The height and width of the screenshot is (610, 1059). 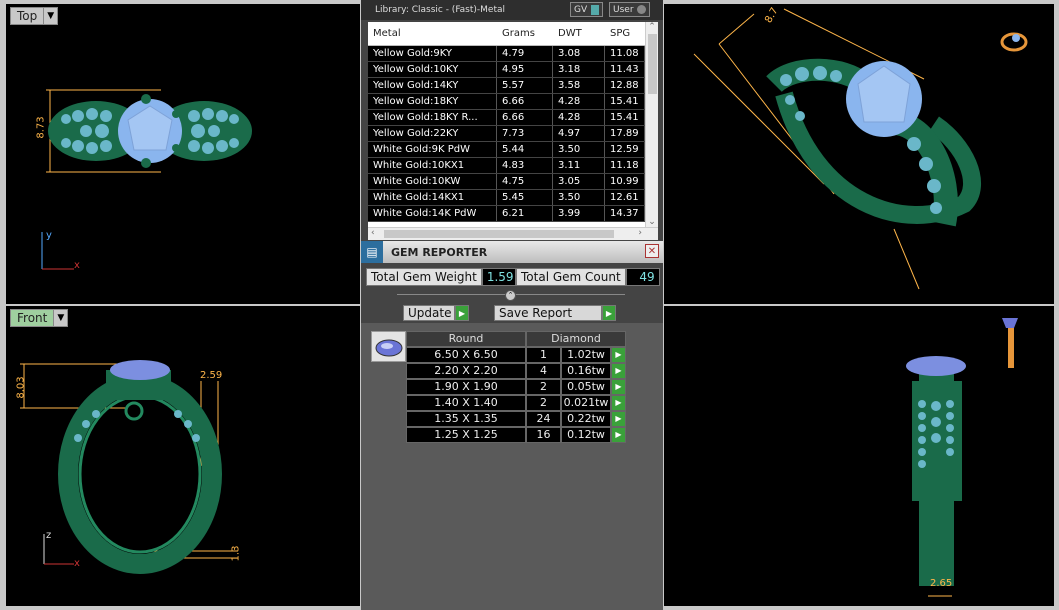 I want to click on gem-cell: 1, so click(x=543, y=355).